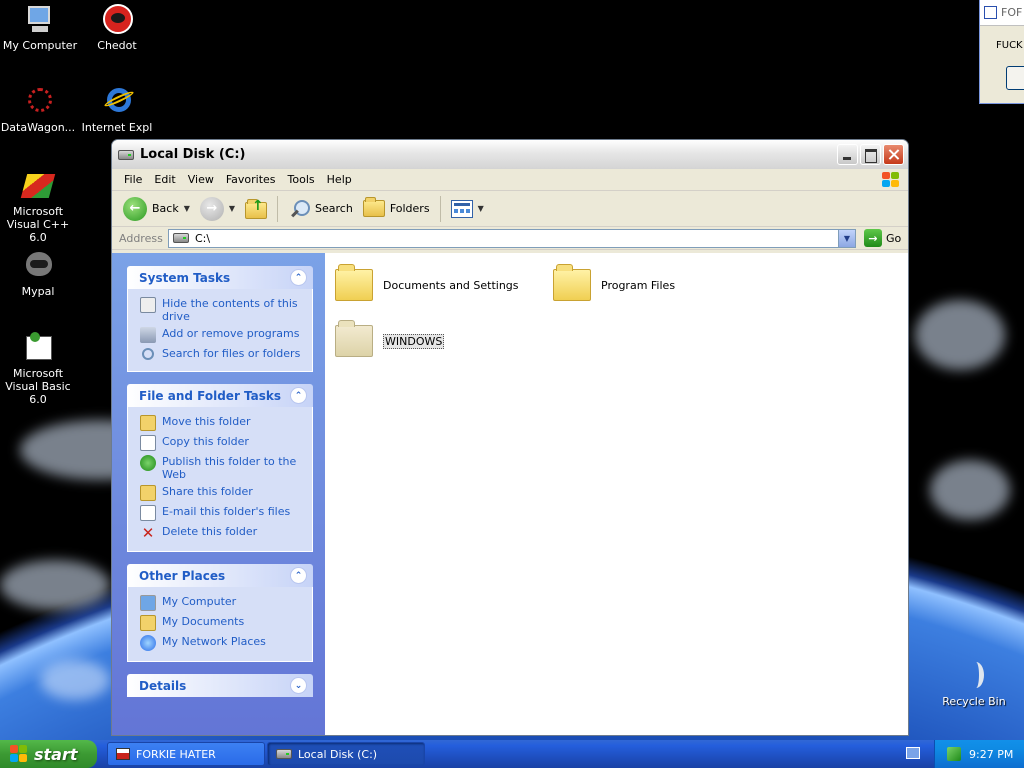 The width and height of the screenshot is (1024, 768). Describe the element at coordinates (301, 180) in the screenshot. I see `menu-tools: Tools` at that location.